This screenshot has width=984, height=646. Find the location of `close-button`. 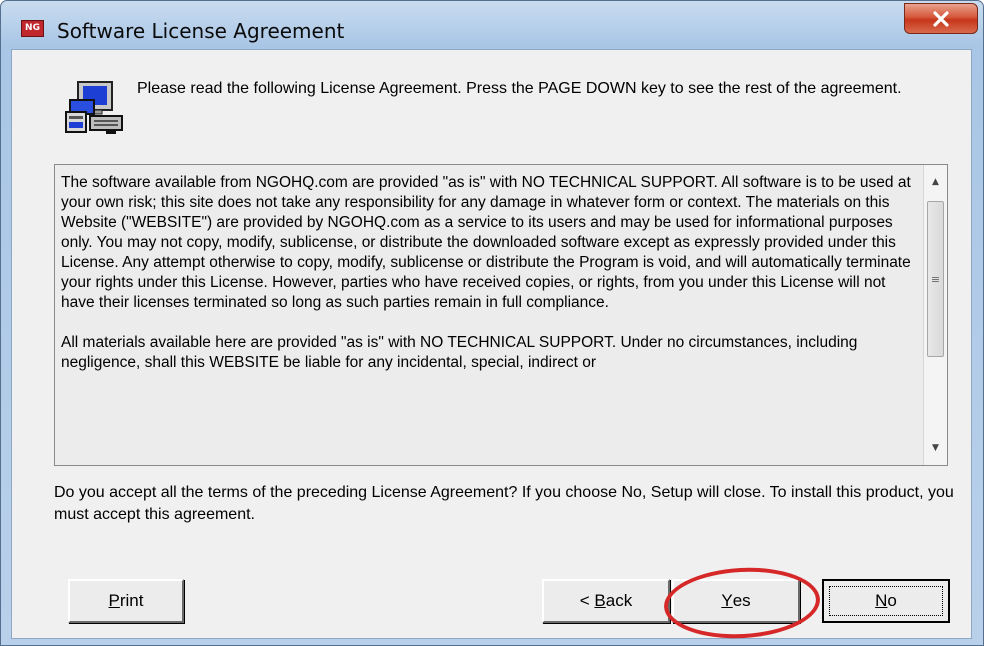

close-button is located at coordinates (941, 18).